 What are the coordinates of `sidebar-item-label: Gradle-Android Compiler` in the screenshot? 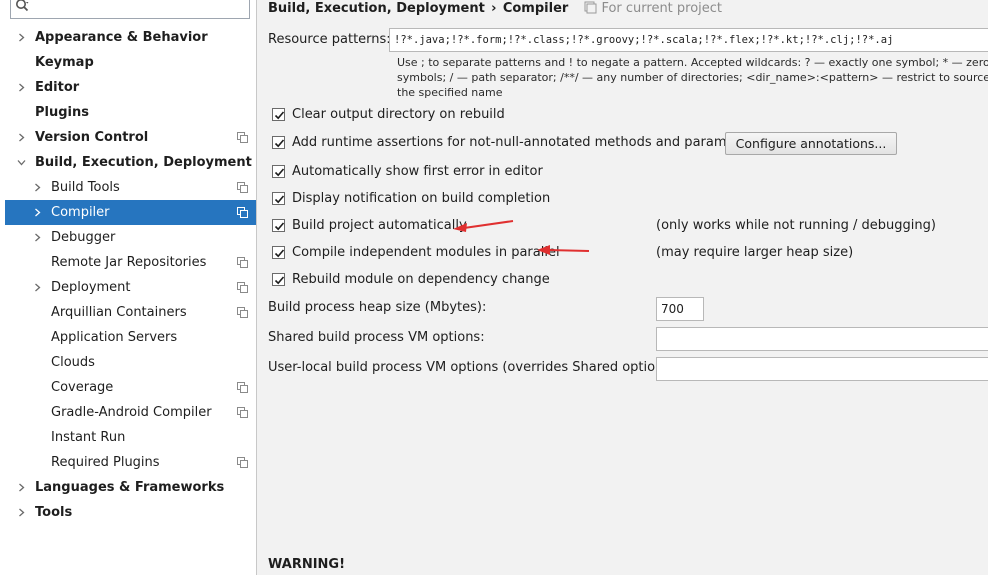 It's located at (131, 412).